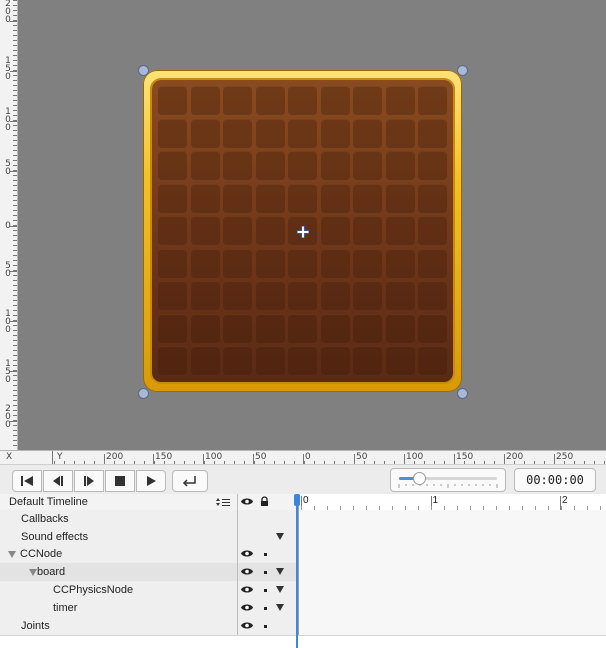 Image resolution: width=606 pixels, height=648 pixels. What do you see at coordinates (119, 626) in the screenshot?
I see `timeline-row-name: Joints` at bounding box center [119, 626].